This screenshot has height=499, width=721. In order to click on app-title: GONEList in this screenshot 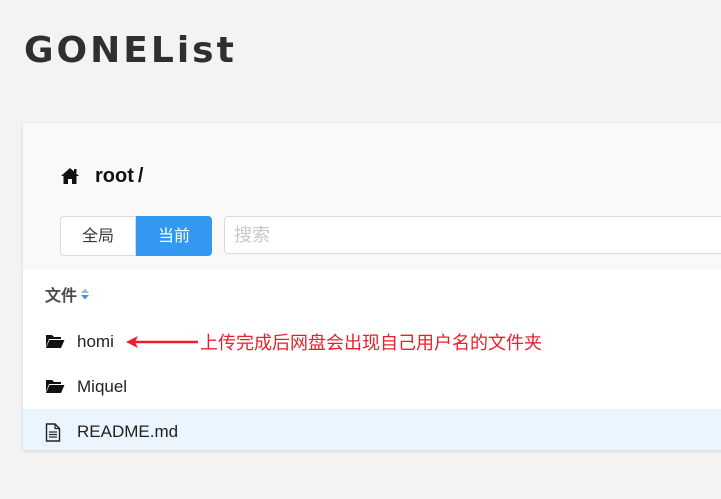, I will do `click(130, 50)`.